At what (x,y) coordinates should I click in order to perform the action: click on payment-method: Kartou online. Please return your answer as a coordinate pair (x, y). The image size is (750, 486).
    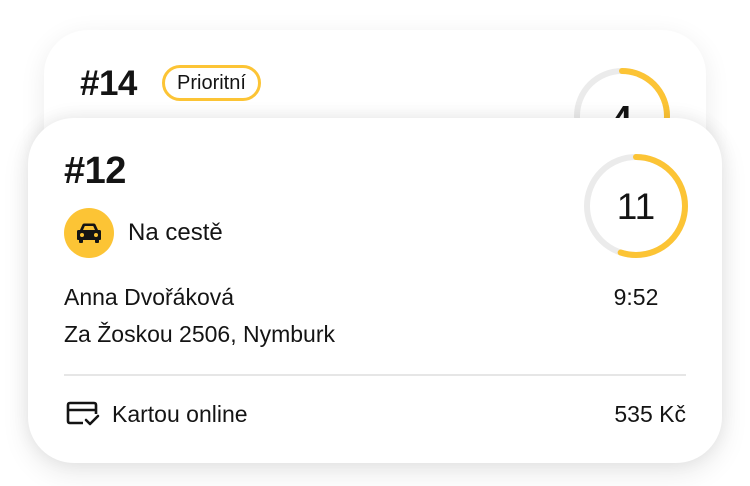
    Looking at the image, I should click on (180, 413).